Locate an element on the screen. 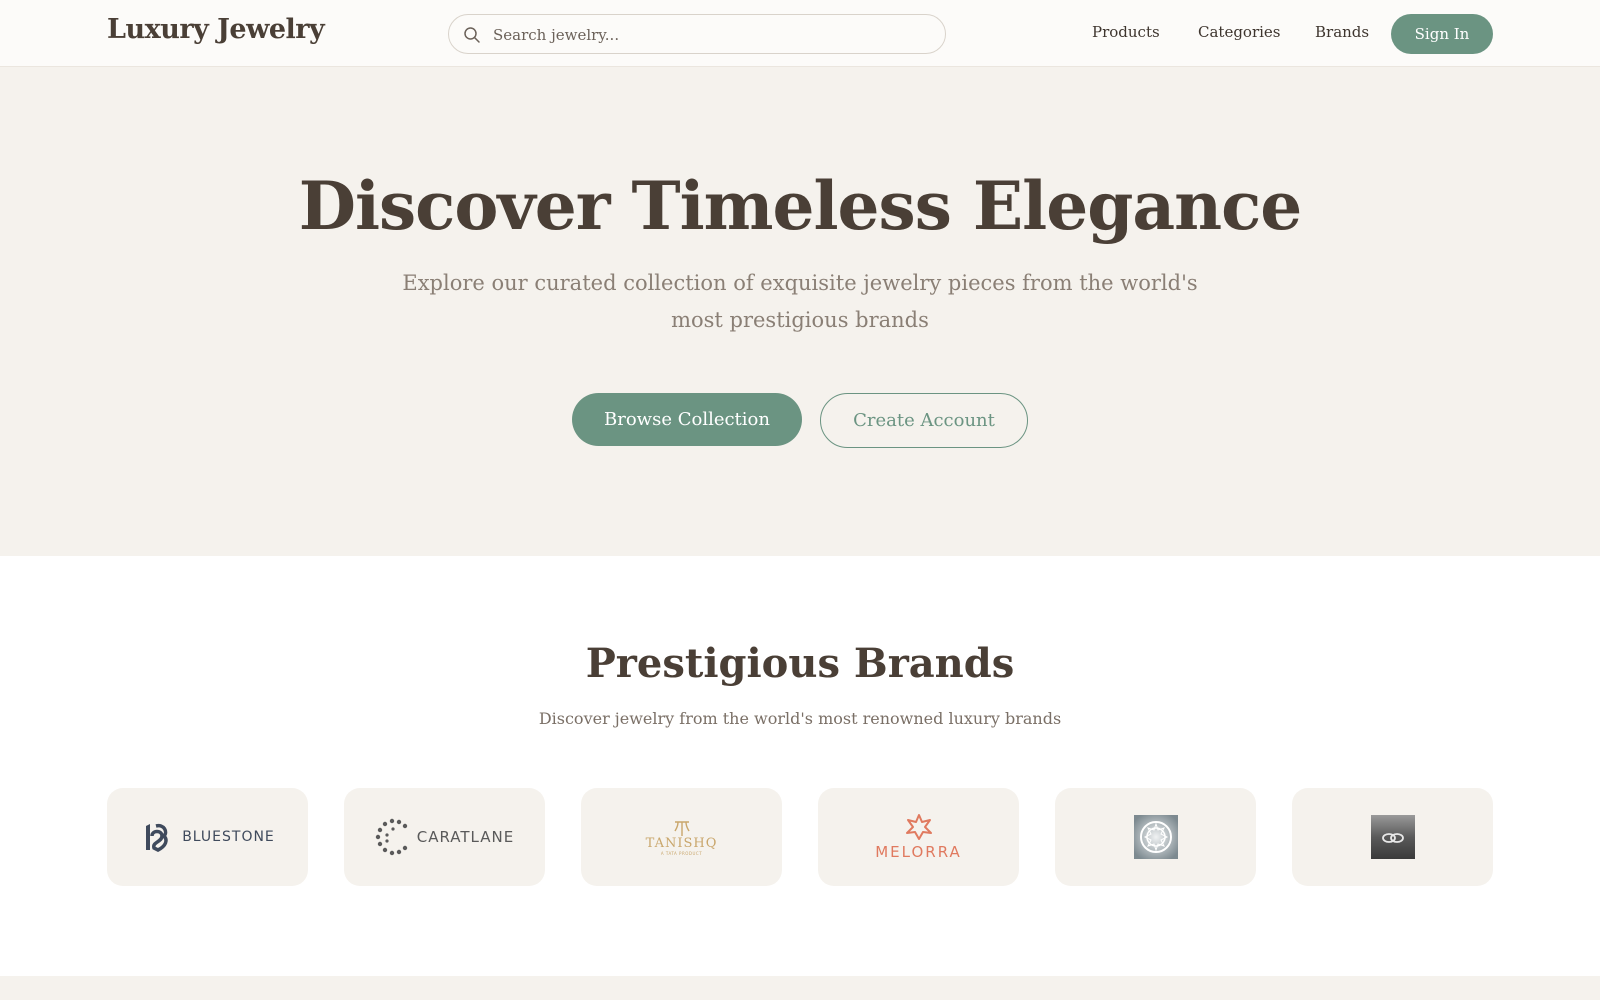 The image size is (1600, 1000). nav-categories: Categories is located at coordinates (1239, 32).